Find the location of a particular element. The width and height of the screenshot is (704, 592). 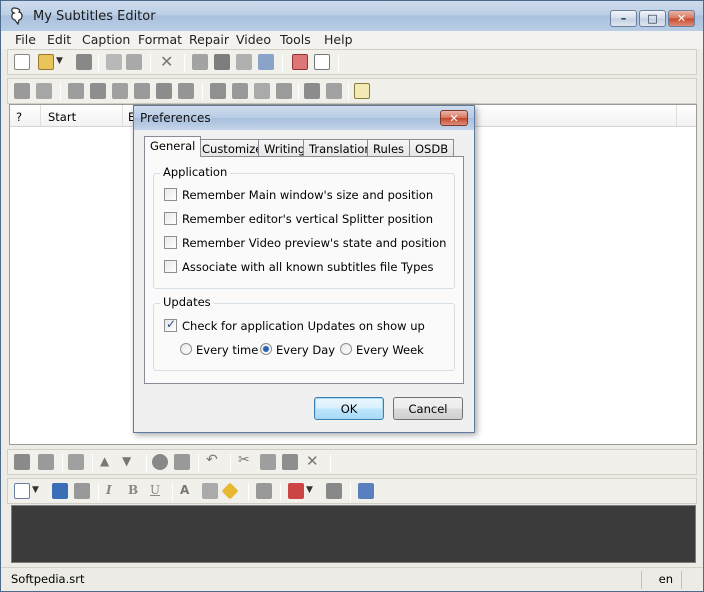

font-color-icon: A is located at coordinates (188, 491).